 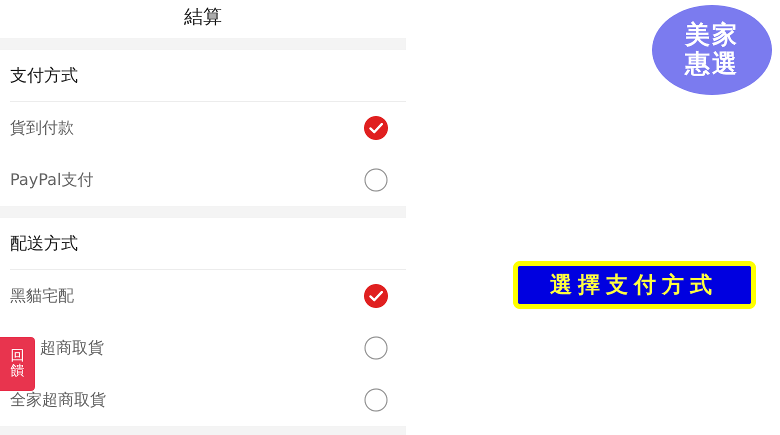 What do you see at coordinates (44, 76) in the screenshot?
I see `section-title: 支付方式` at bounding box center [44, 76].